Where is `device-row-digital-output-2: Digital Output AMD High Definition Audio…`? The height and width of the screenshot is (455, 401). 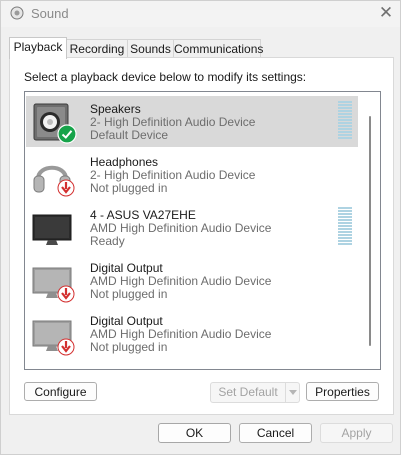
device-row-digital-output-2: Digital Output AMD High Definition Audio… is located at coordinates (192, 333).